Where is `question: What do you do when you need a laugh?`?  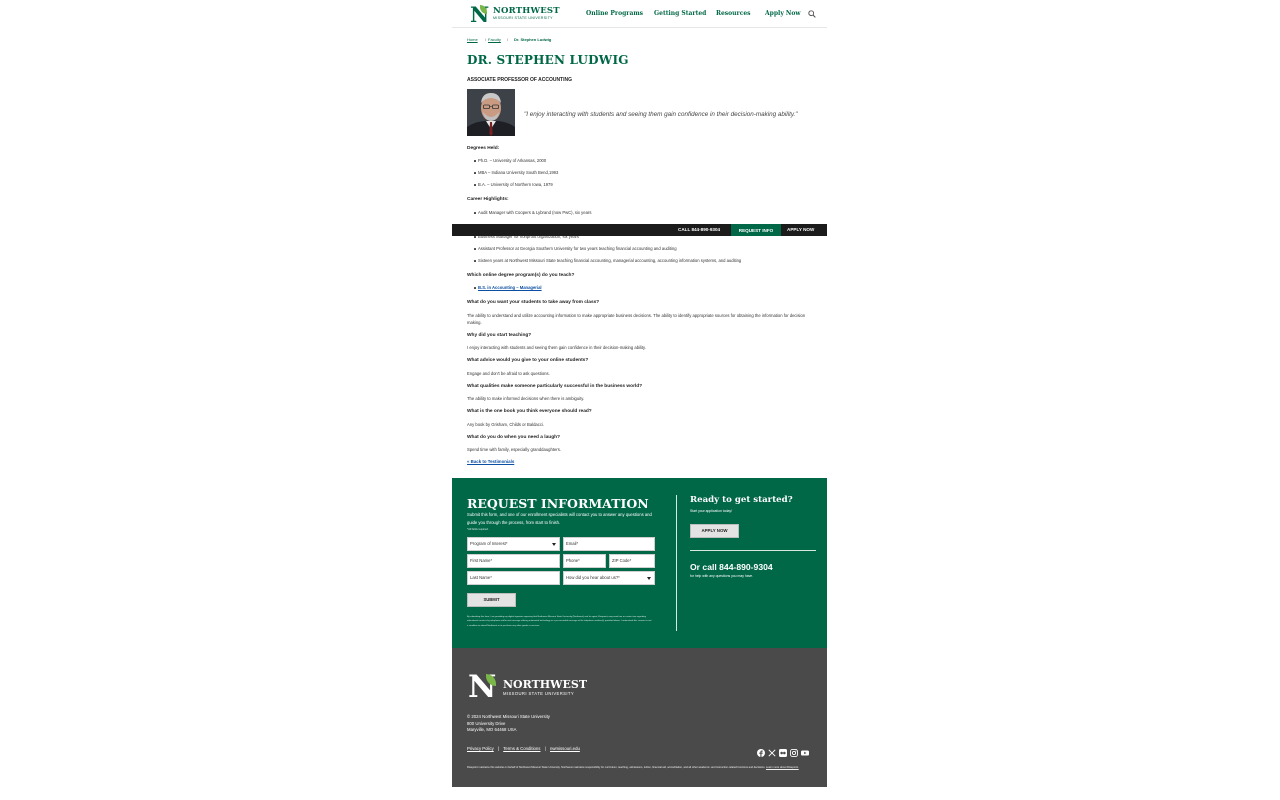
question: What do you do when you need a laugh? is located at coordinates (514, 437).